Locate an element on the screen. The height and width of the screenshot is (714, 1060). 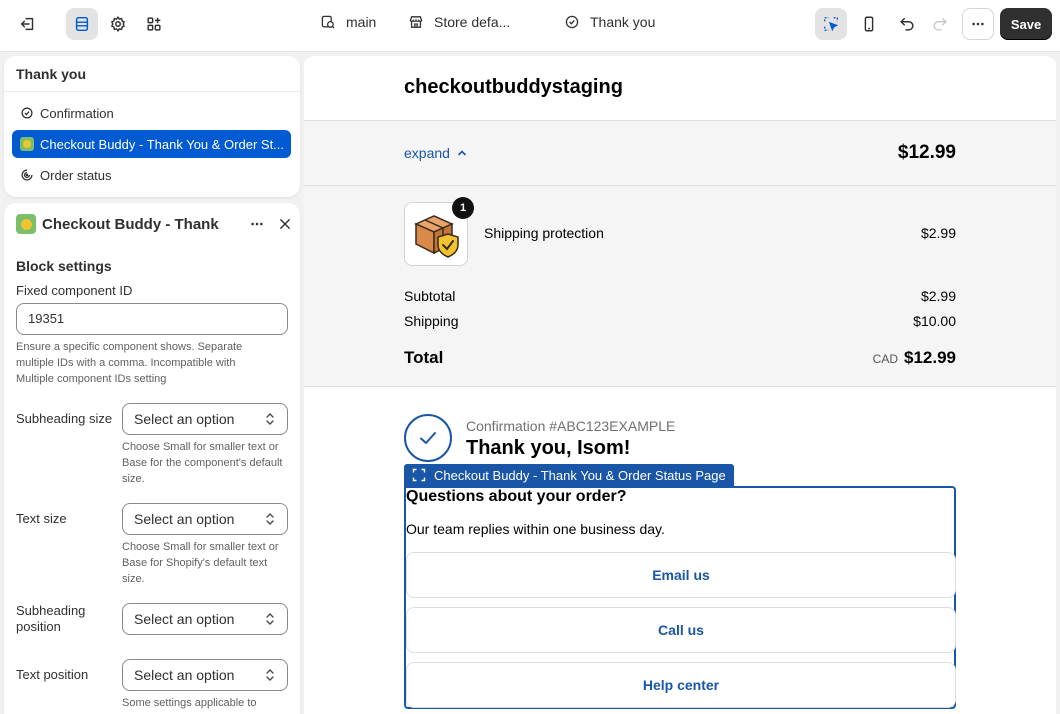
exit-button is located at coordinates (28, 24).